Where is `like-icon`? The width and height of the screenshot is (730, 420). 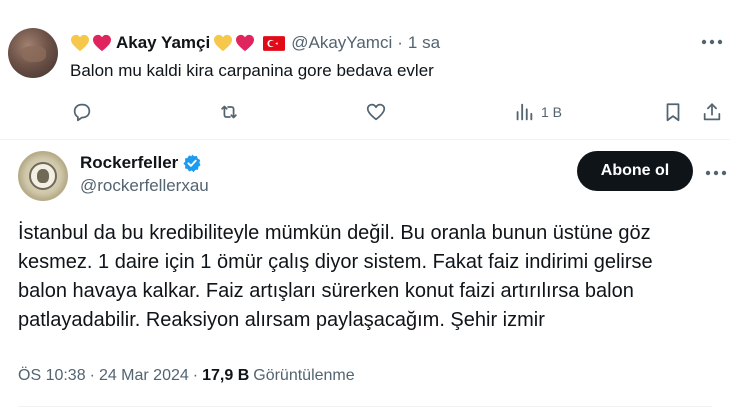
like-icon is located at coordinates (376, 112).